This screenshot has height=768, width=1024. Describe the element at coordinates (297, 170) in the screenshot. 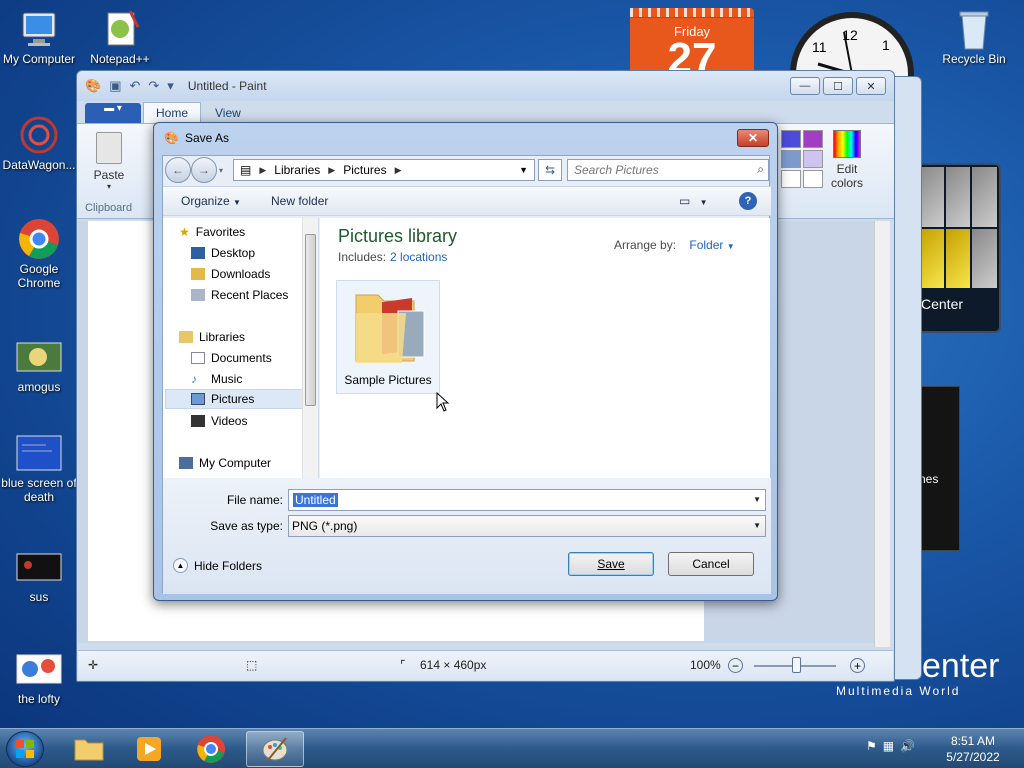

I see `breadcrumb-libraries: Libraries` at that location.